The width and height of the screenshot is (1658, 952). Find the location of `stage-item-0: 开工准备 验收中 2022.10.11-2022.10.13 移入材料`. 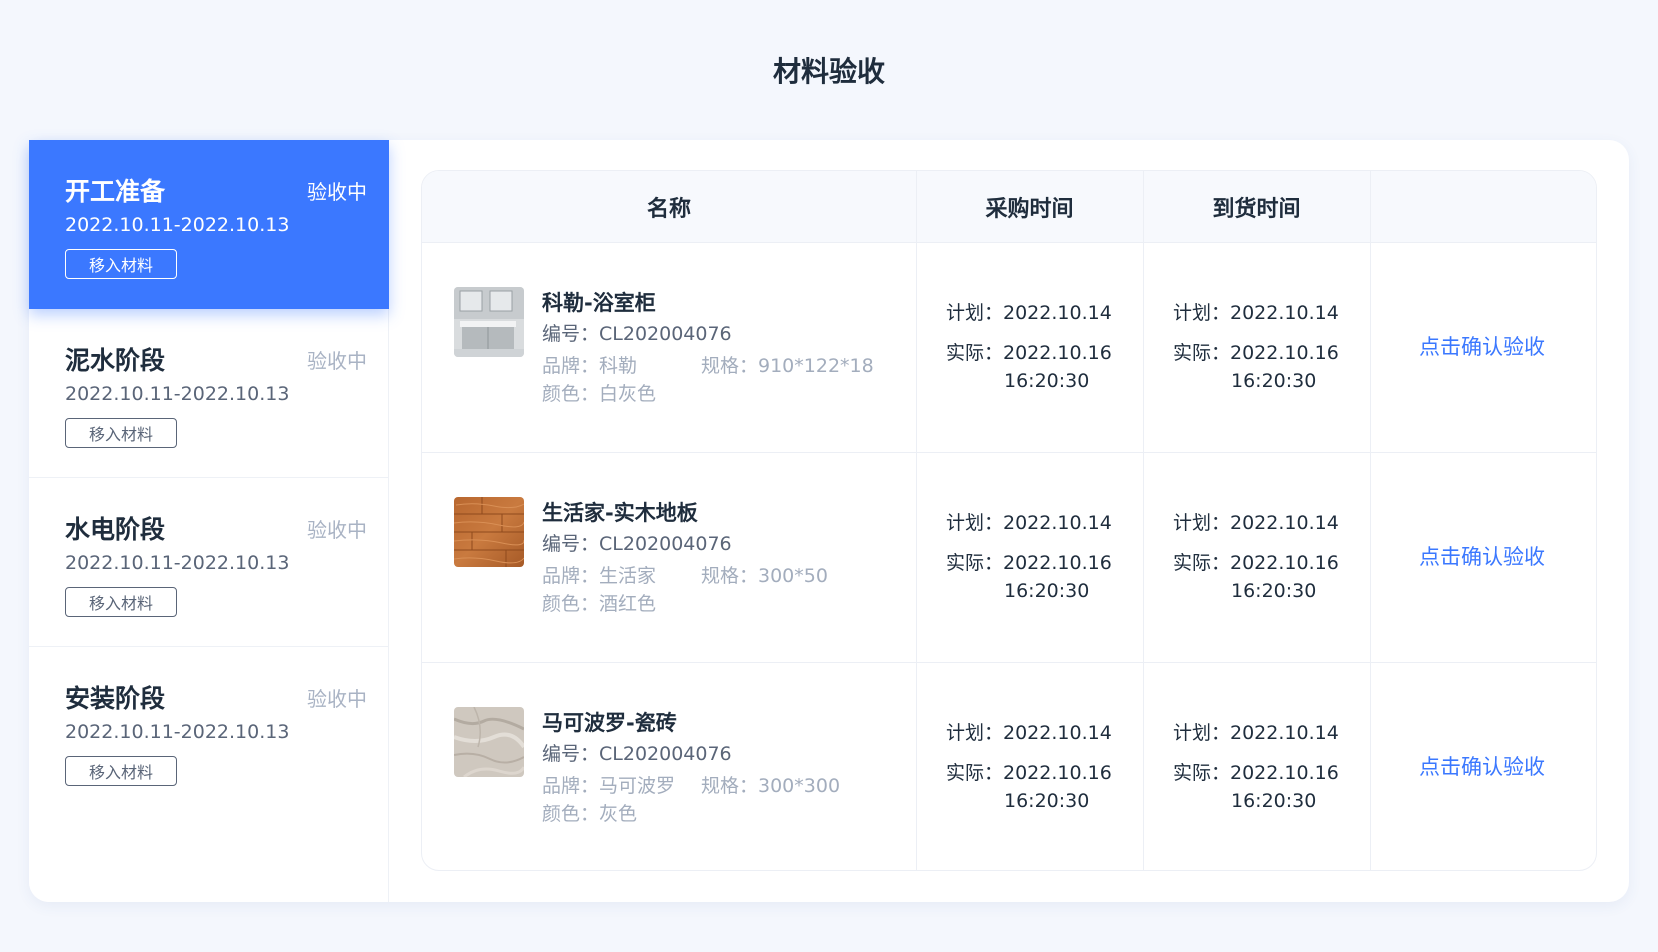

stage-item-0: 开工准备 验收中 2022.10.11-2022.10.13 移入材料 is located at coordinates (209, 224).